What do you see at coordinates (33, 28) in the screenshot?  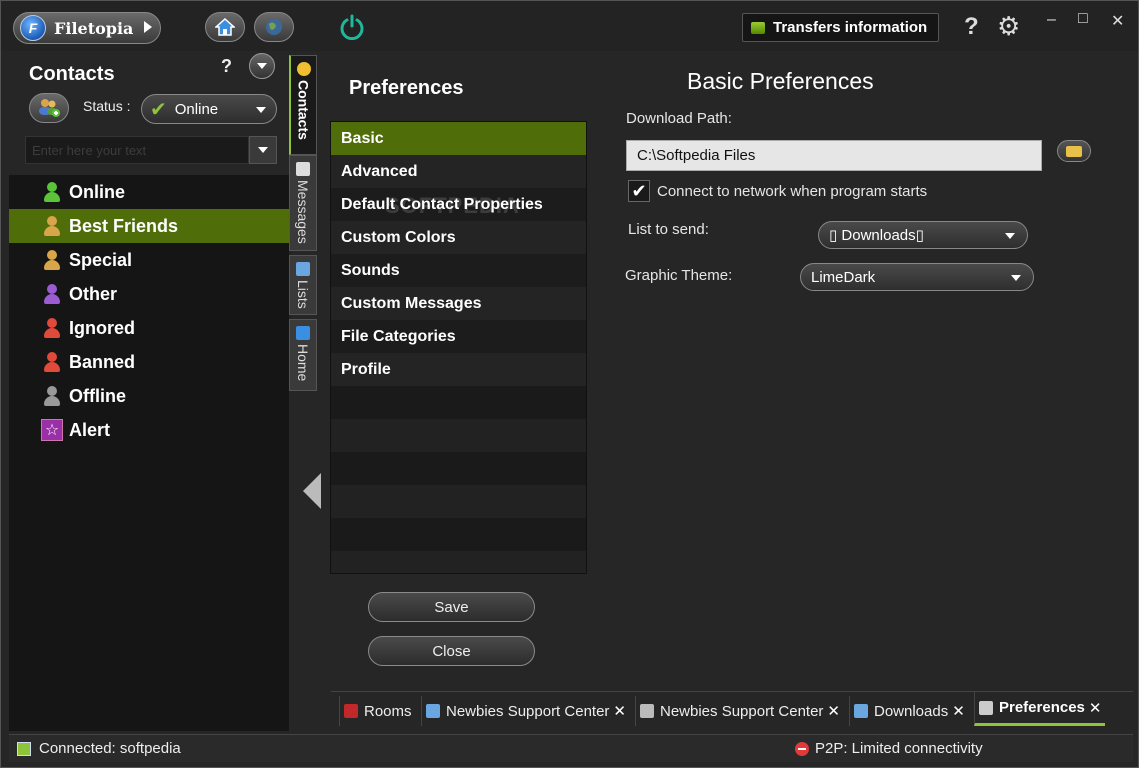 I see `filetopia-logo-icon: F` at bounding box center [33, 28].